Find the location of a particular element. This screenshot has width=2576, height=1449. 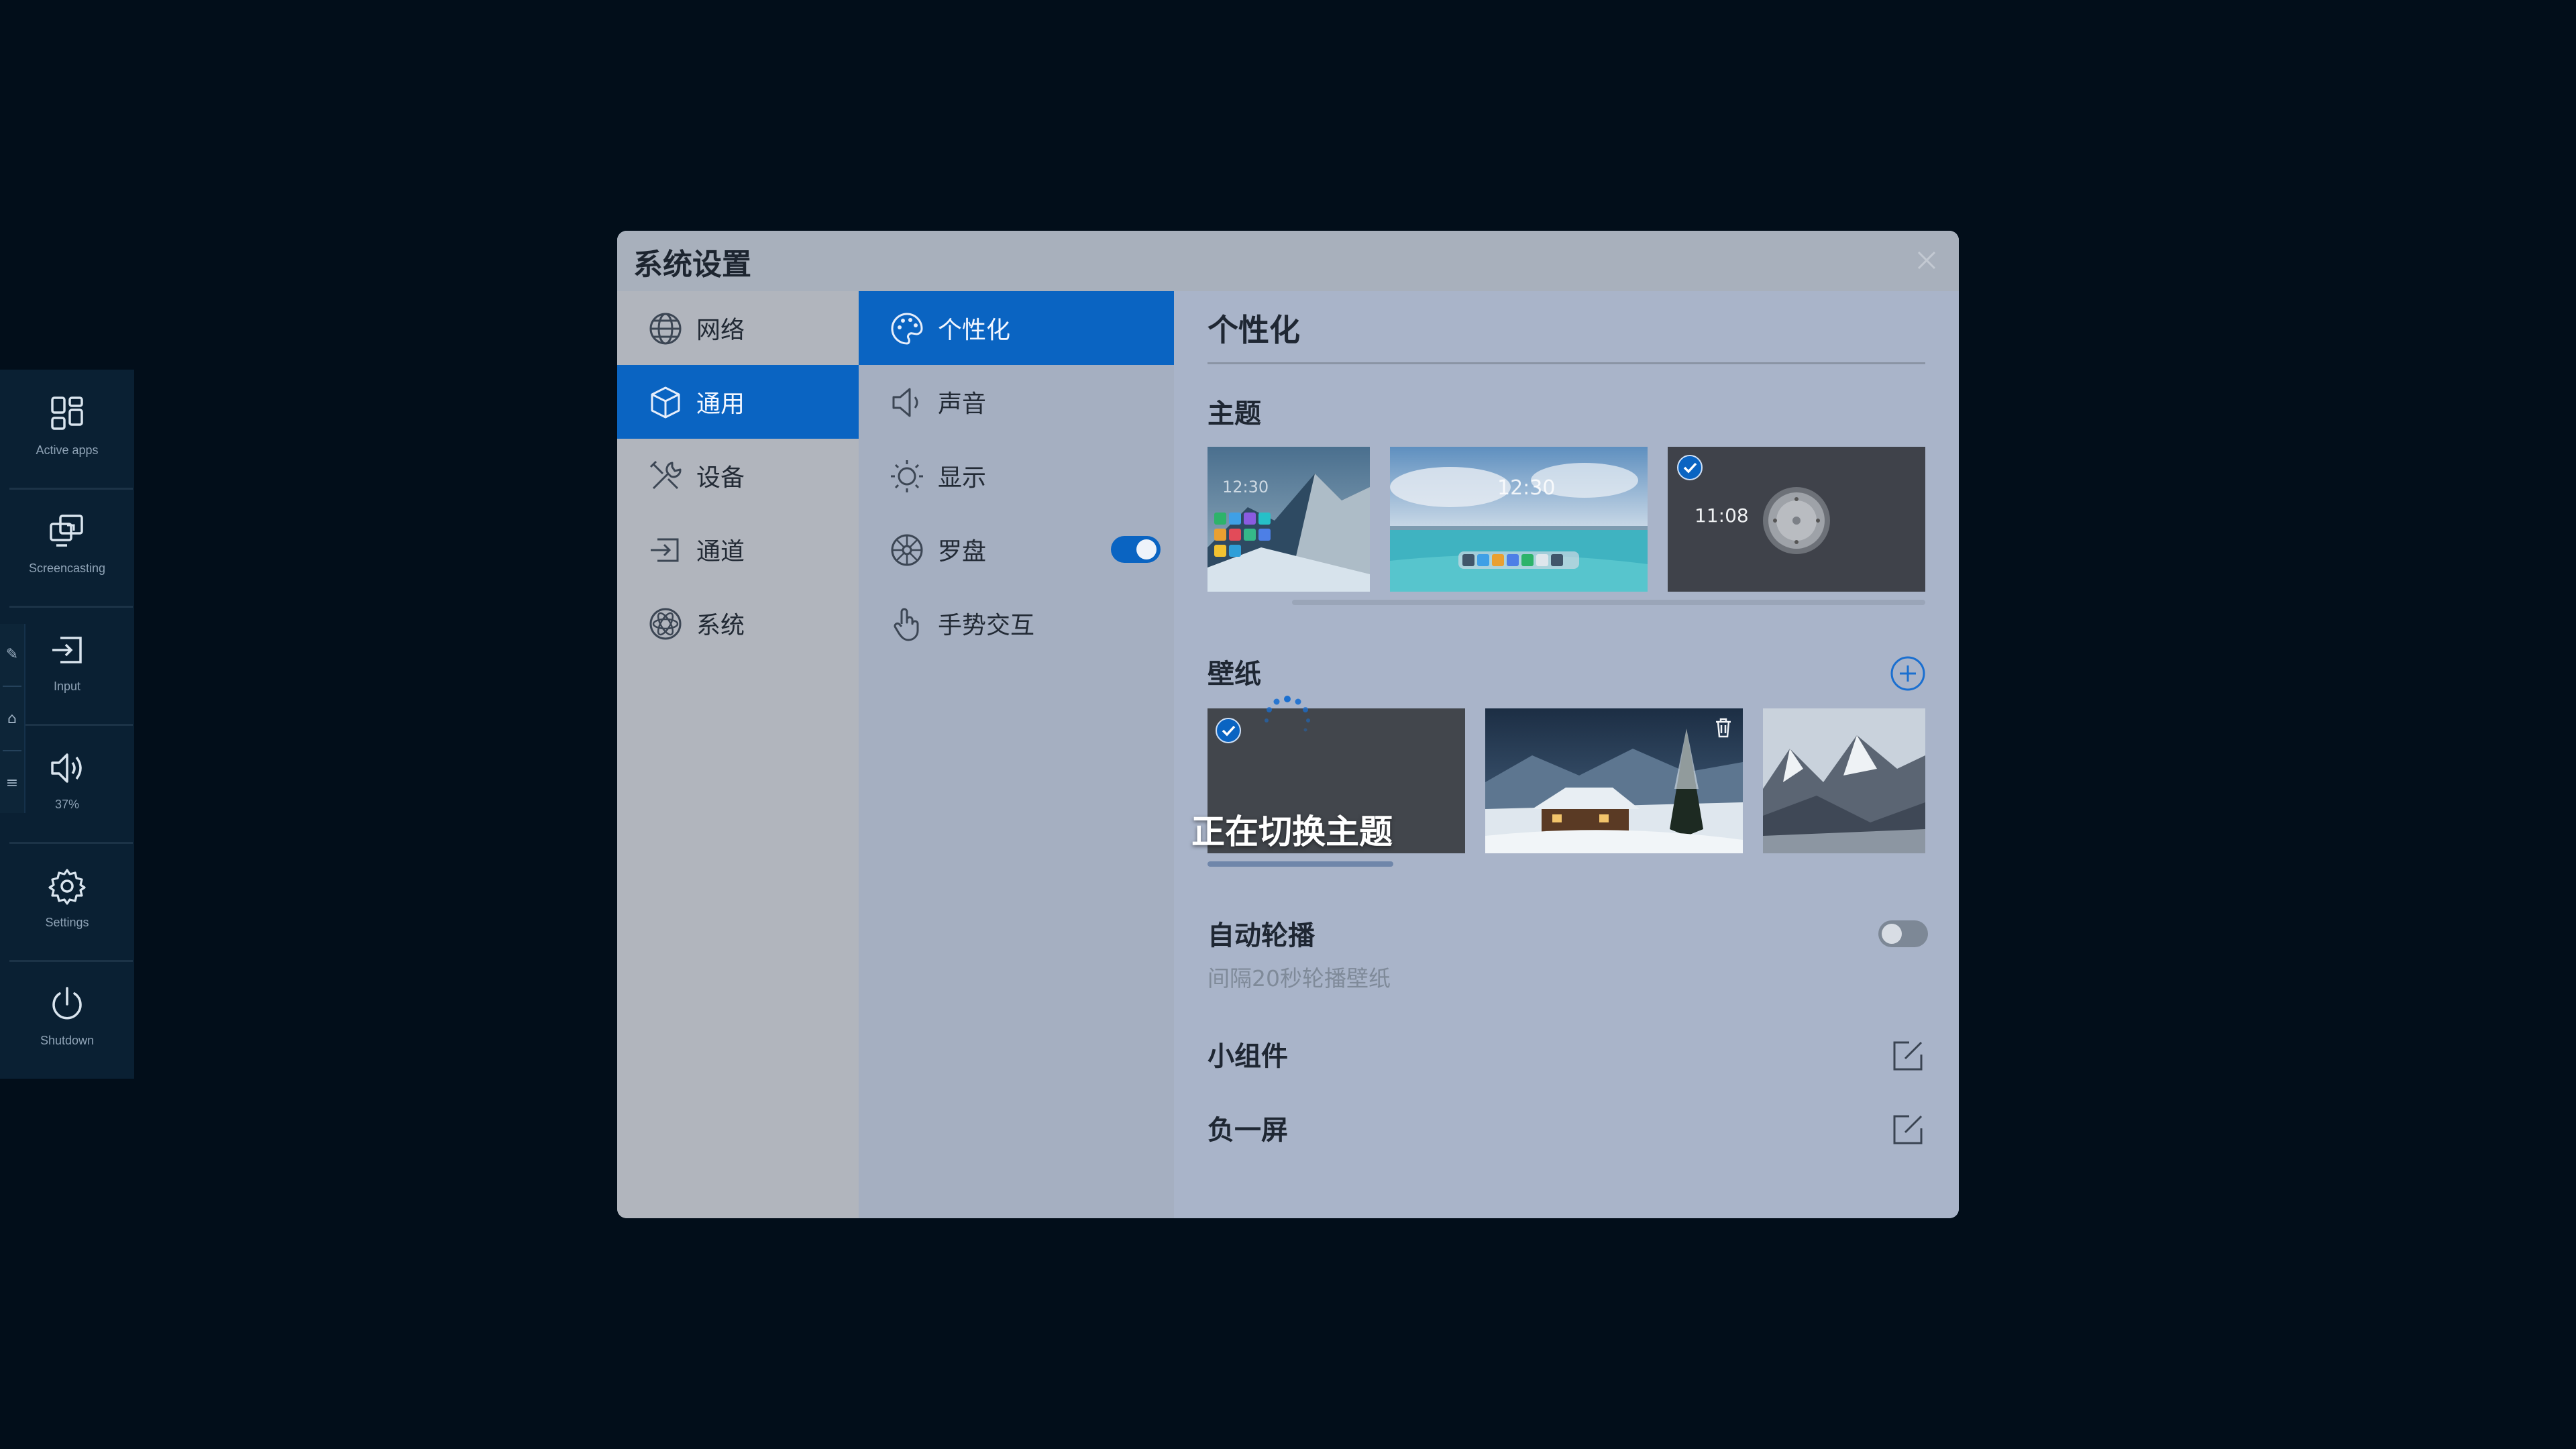

channel-icon is located at coordinates (665, 550).